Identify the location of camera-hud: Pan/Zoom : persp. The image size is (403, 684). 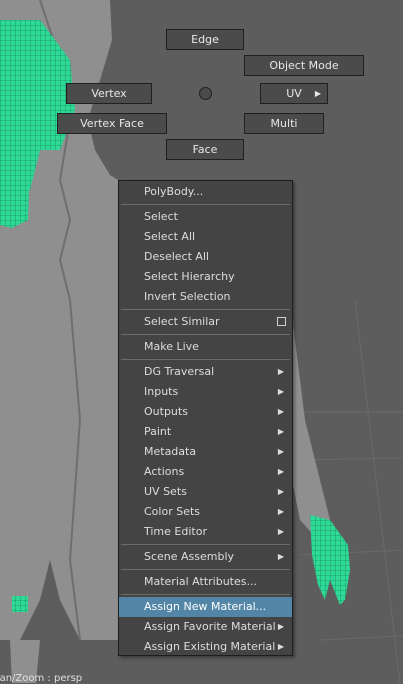
(41, 678).